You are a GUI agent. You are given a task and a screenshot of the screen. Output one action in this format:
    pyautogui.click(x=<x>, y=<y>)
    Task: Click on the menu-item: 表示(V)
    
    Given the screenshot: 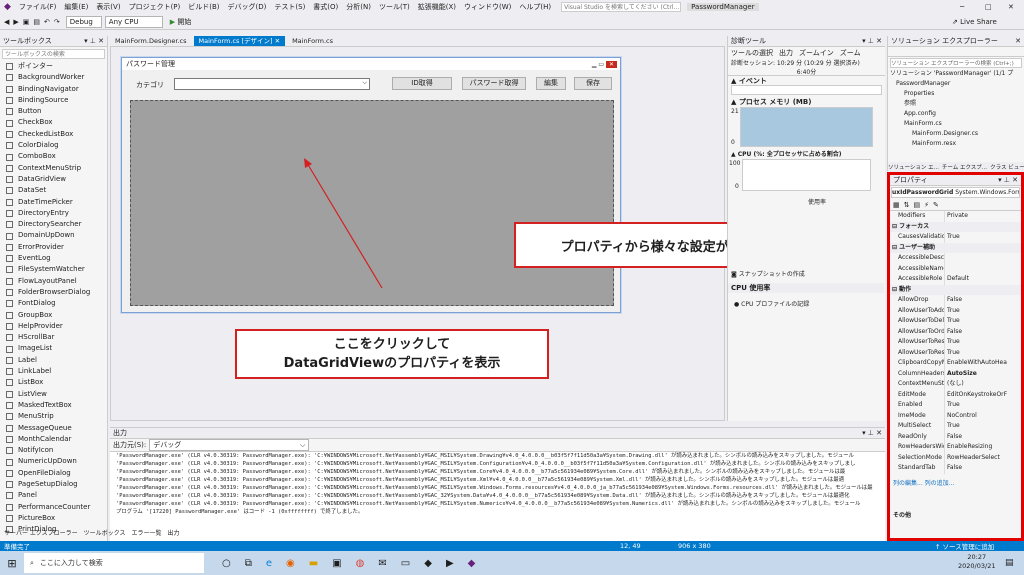 What is the action you would take?
    pyautogui.click(x=108, y=7)
    